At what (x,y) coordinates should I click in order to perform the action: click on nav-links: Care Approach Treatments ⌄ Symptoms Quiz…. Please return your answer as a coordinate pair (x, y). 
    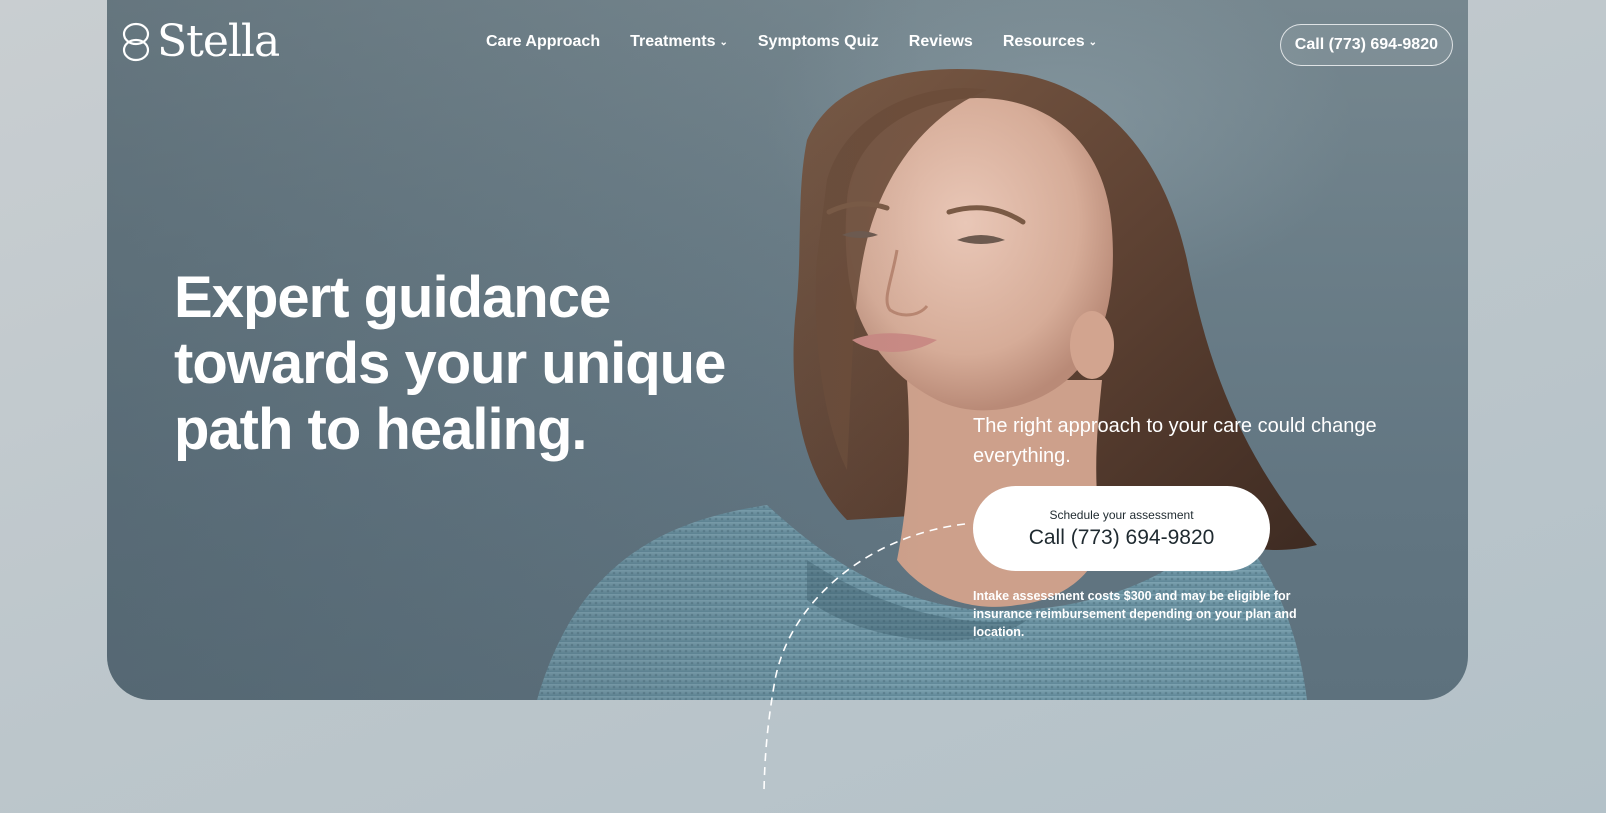
    Looking at the image, I should click on (791, 42).